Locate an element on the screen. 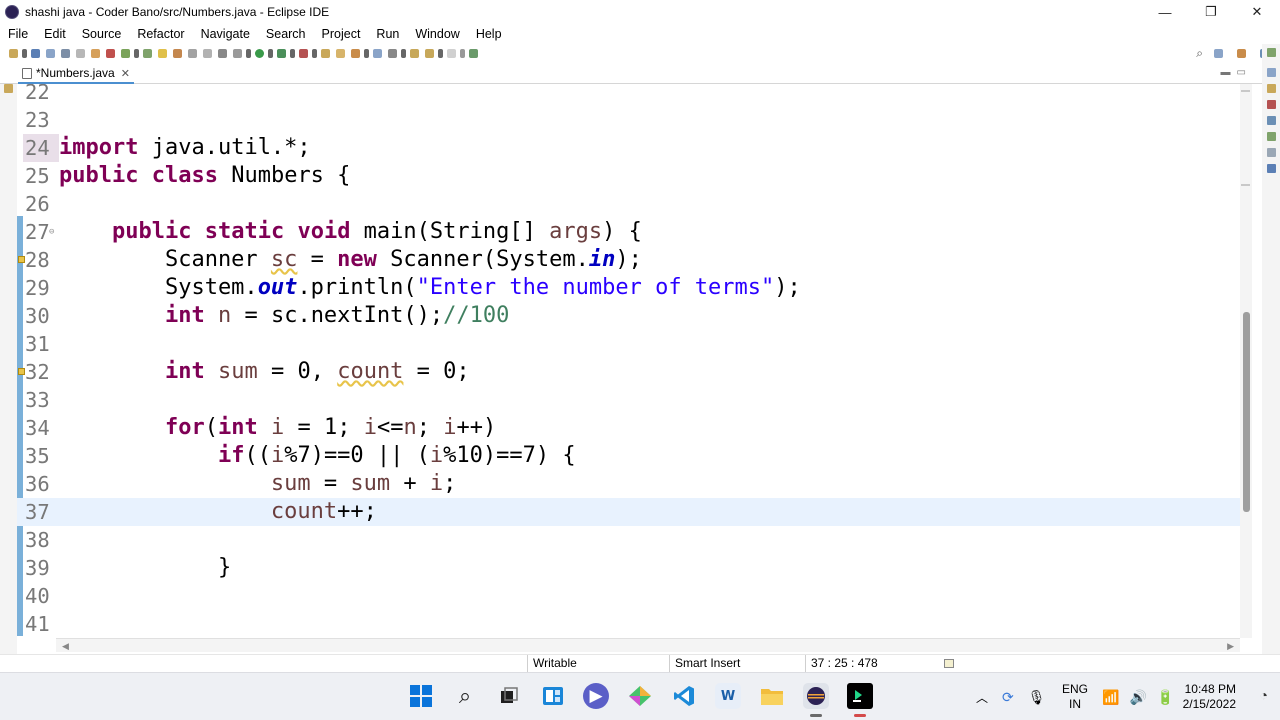  file-explorer-icon is located at coordinates (772, 696).